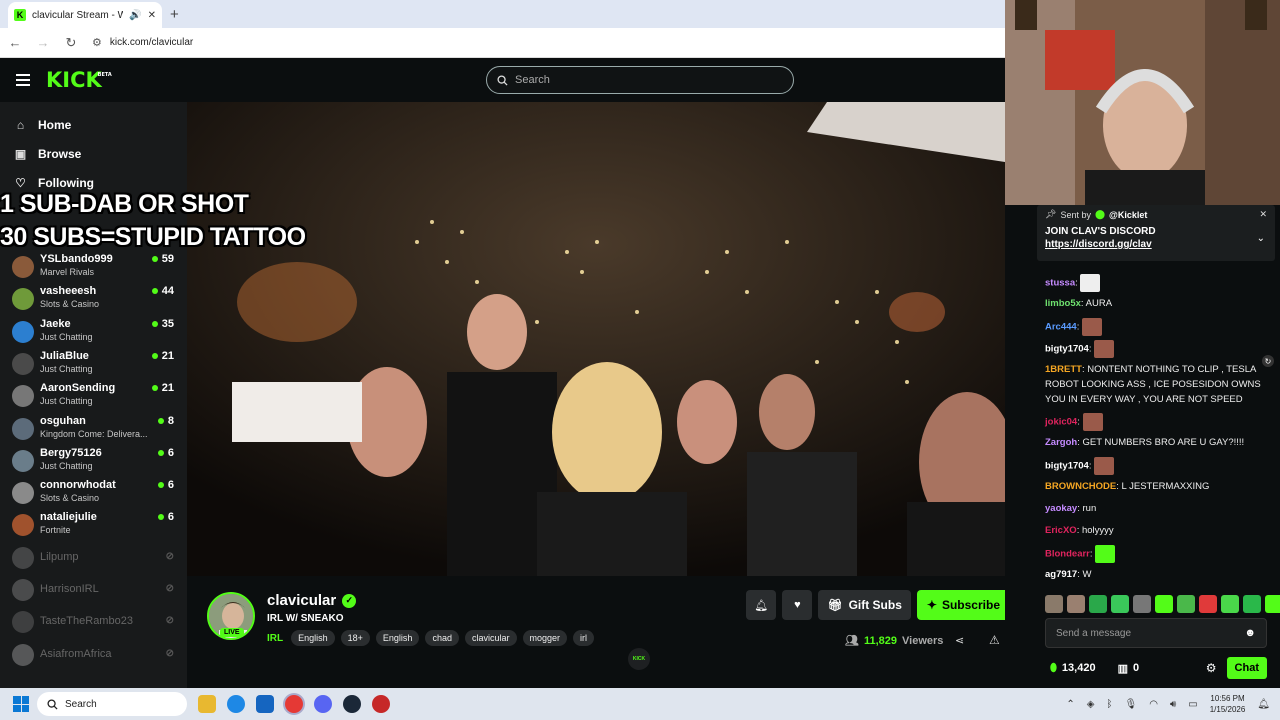 The image size is (1280, 720). Describe the element at coordinates (1061, 530) in the screenshot. I see `chat-username: EricXO` at that location.